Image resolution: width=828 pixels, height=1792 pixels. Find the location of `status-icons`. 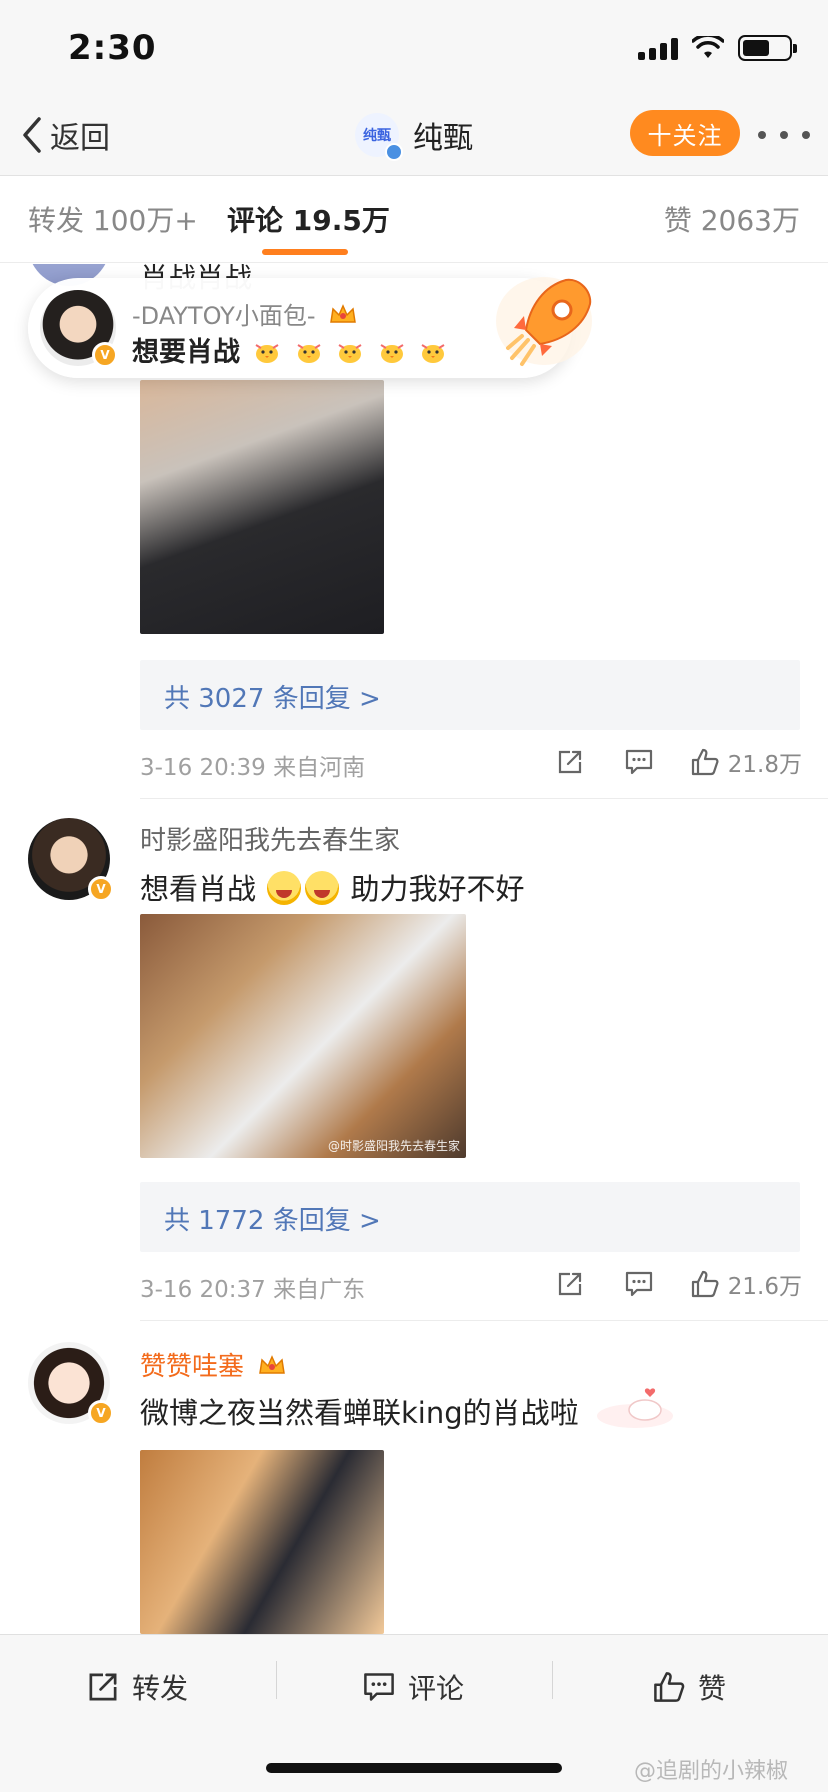

status-icons is located at coordinates (717, 48).